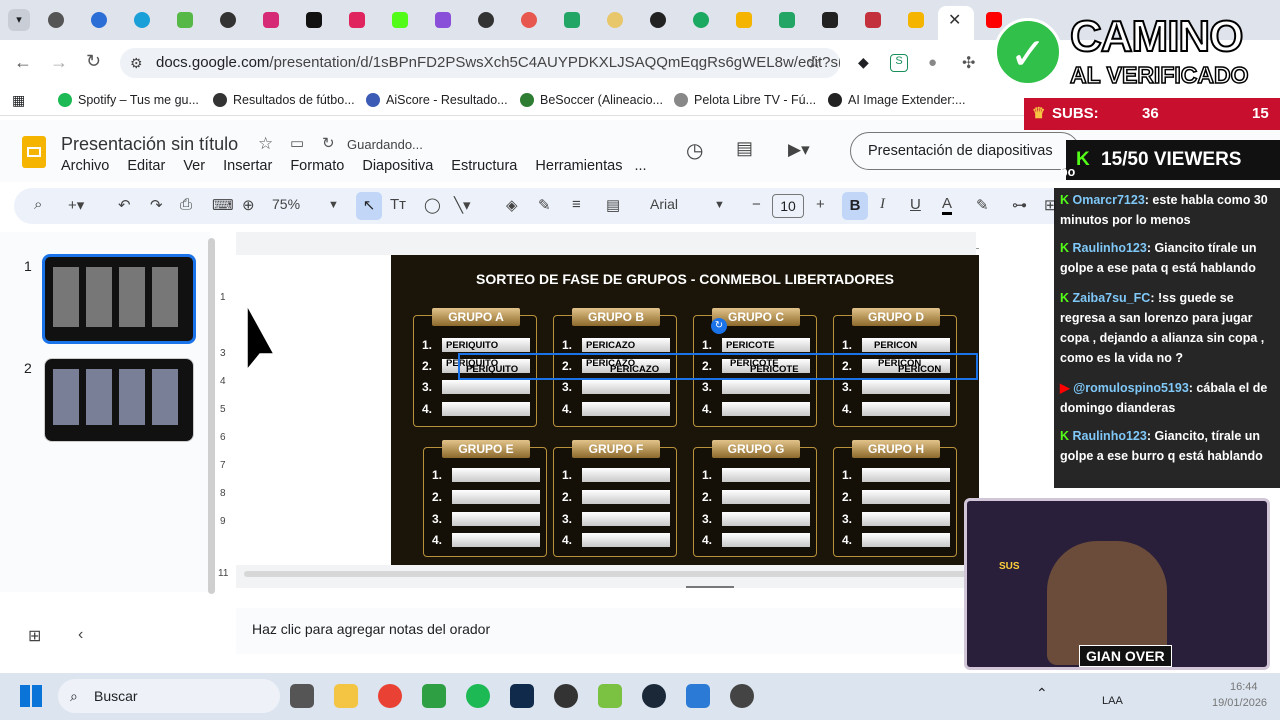 This screenshot has width=1280, height=720. What do you see at coordinates (146, 166) in the screenshot?
I see `menu-editar: Editar` at bounding box center [146, 166].